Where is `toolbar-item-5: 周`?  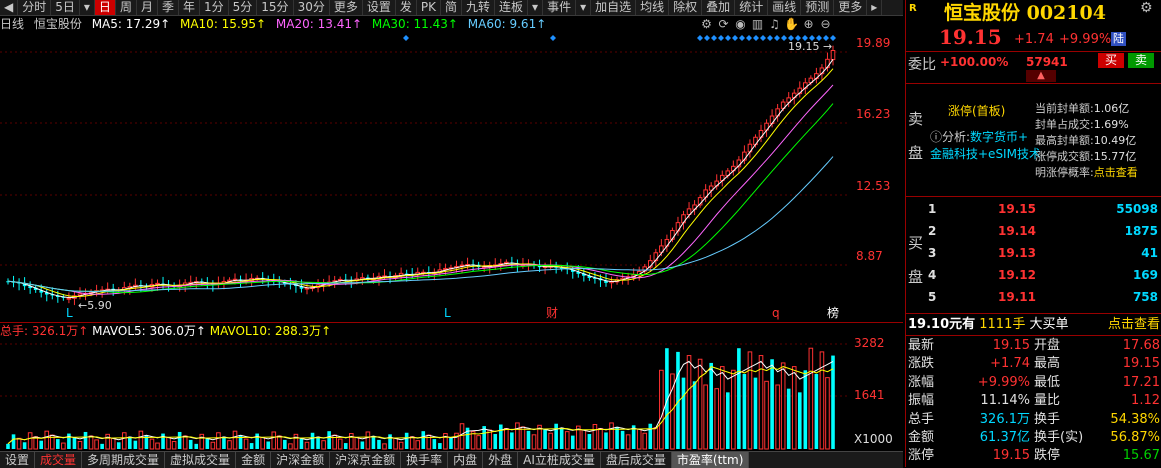
toolbar-item-5: 周 is located at coordinates (126, 7).